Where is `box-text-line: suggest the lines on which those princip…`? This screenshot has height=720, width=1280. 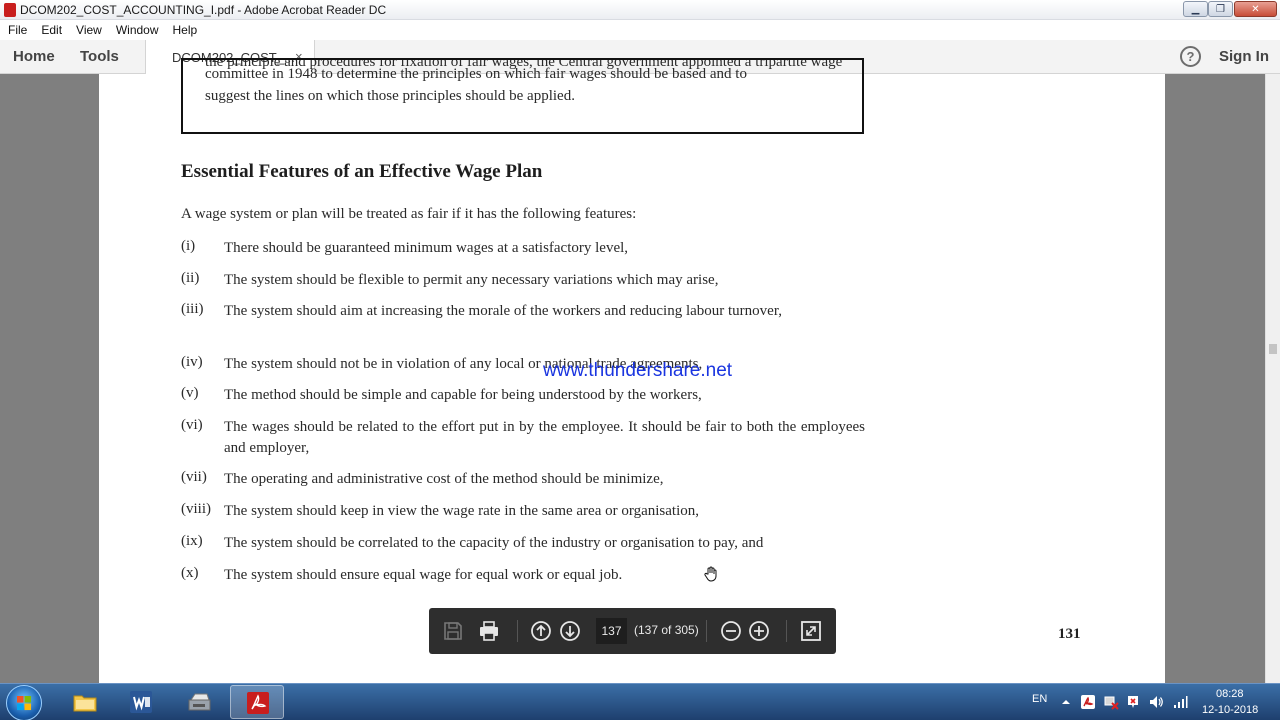
box-text-line: suggest the lines on which those princip… is located at coordinates (390, 96).